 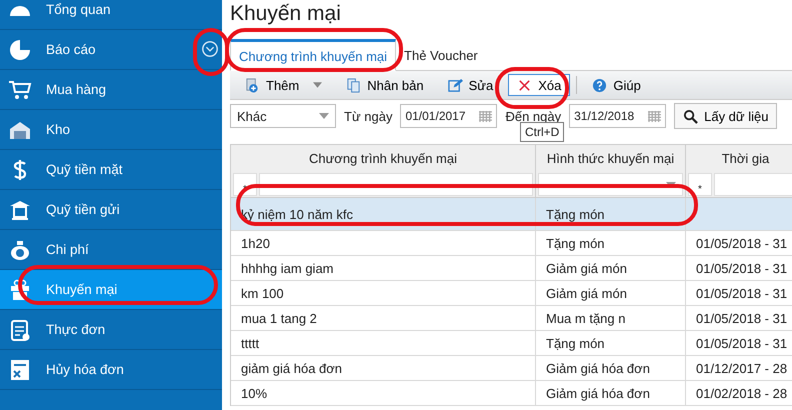 I want to click on tab: Chương trình khuyến mại, so click(x=313, y=55).